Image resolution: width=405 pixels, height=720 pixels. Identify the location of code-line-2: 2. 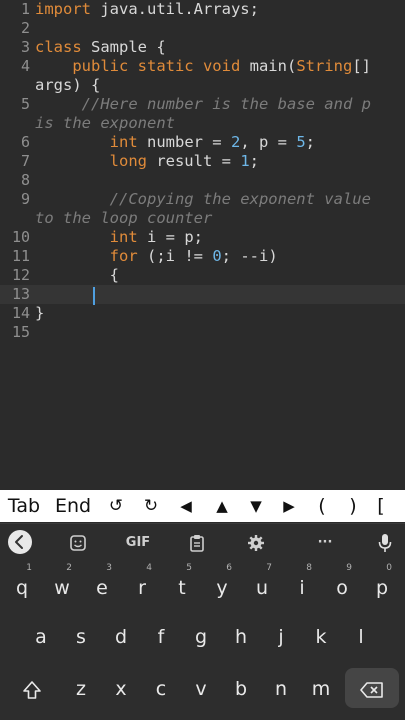
(202, 28).